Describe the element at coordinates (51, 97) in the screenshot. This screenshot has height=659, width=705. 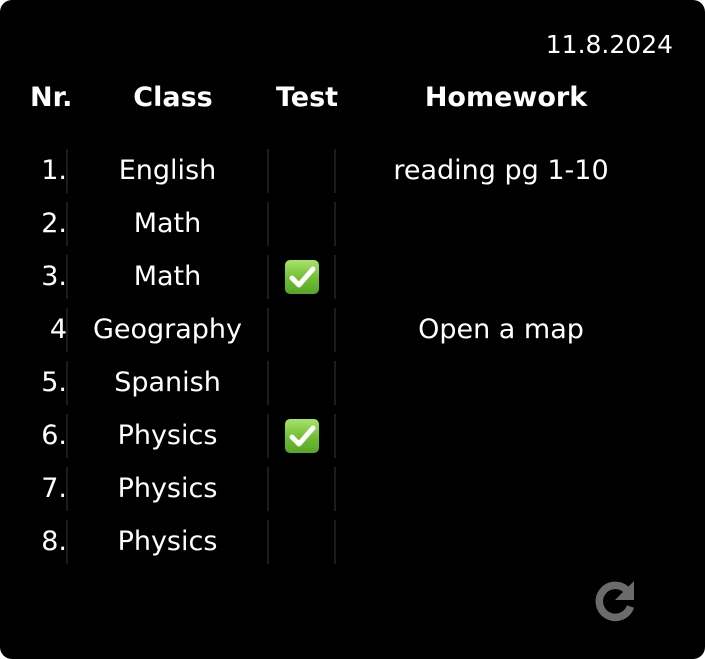
I see `column-header-nr: Nr.` at that location.